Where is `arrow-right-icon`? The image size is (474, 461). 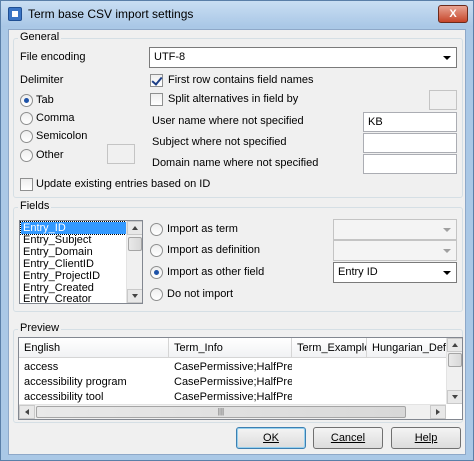 arrow-right-icon is located at coordinates (438, 412).